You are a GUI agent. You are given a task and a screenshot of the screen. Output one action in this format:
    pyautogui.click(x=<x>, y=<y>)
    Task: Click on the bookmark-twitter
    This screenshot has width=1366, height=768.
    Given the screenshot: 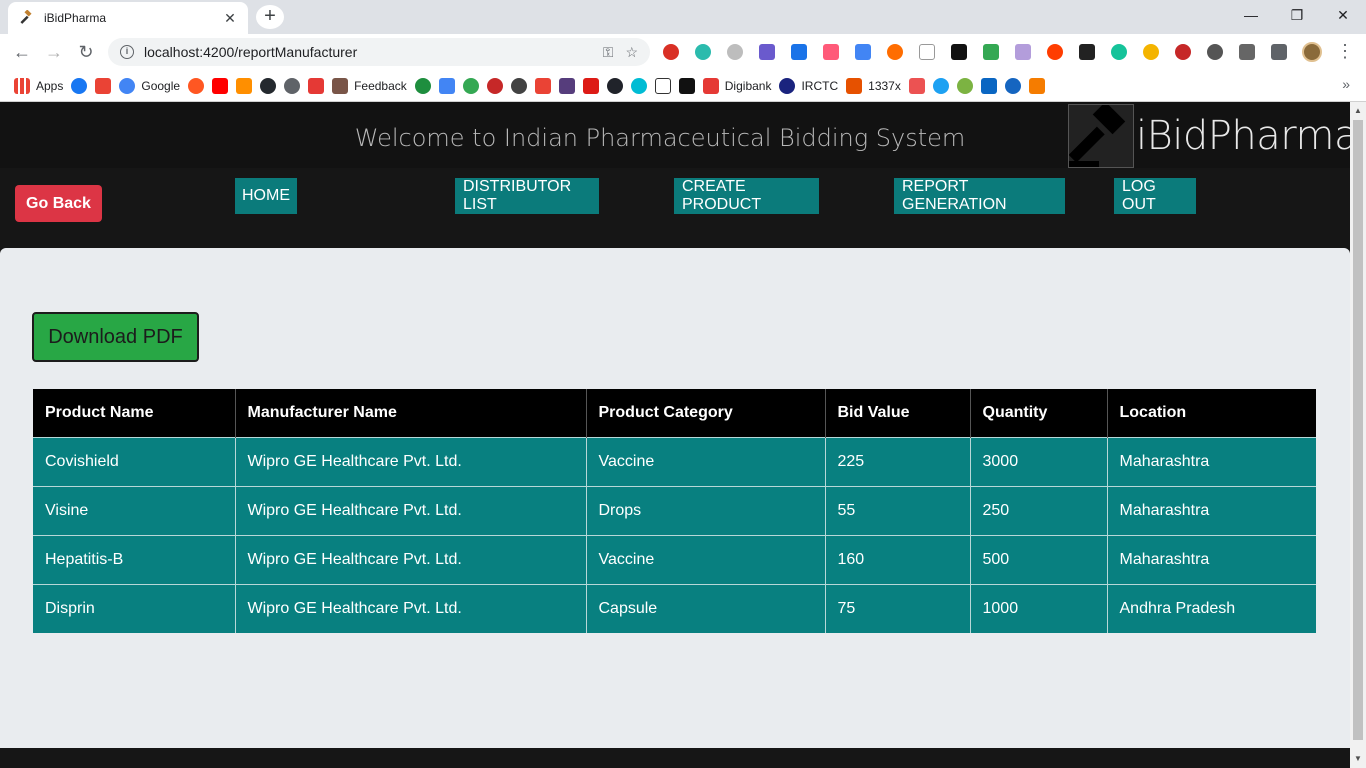 What is the action you would take?
    pyautogui.click(x=940, y=86)
    